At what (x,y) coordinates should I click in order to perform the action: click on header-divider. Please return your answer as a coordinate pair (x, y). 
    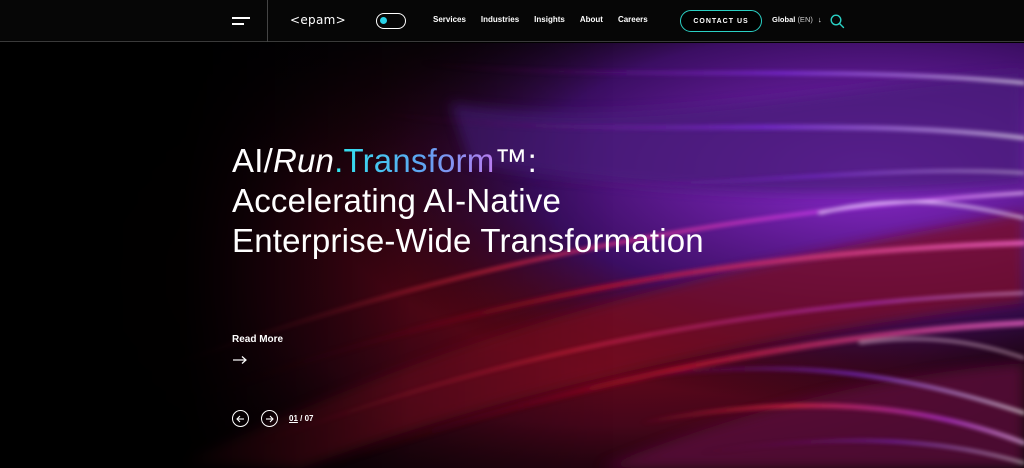
    Looking at the image, I should click on (267, 21).